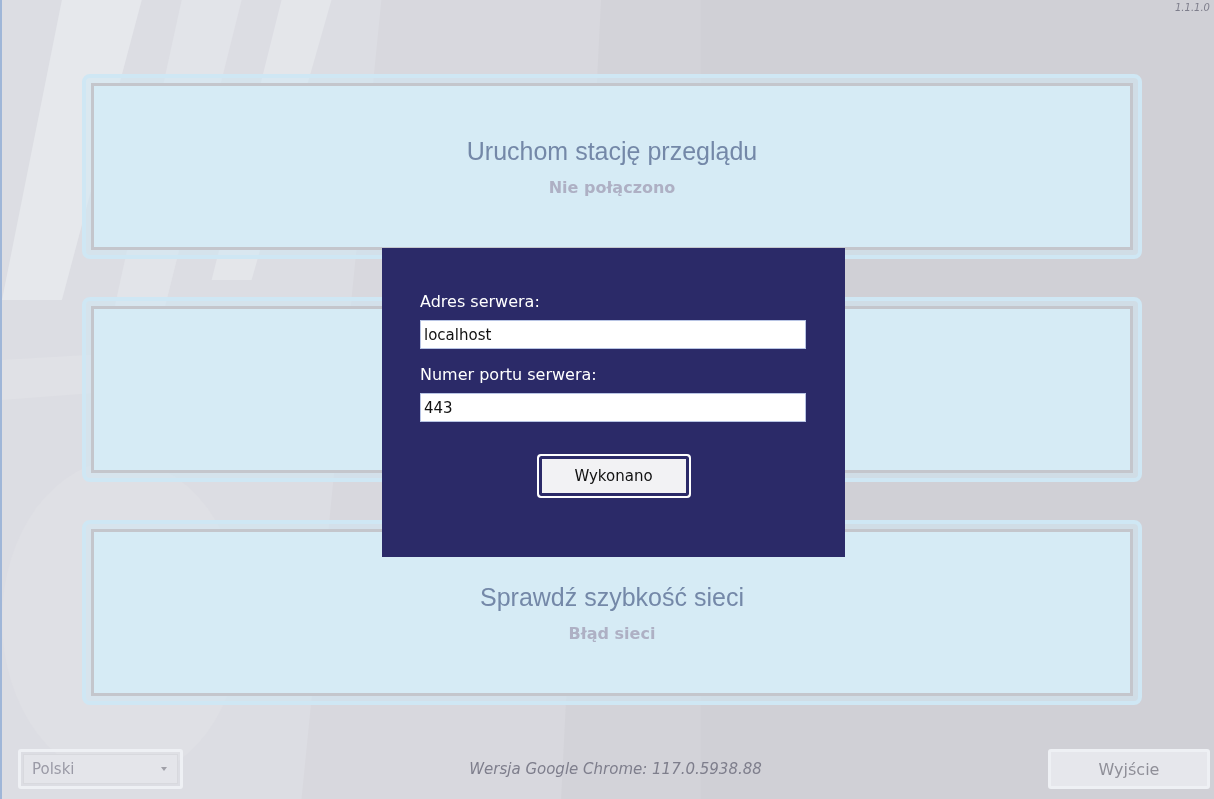  Describe the element at coordinates (612, 597) in the screenshot. I see `card-title: Sprawdź szybkość sieci` at that location.